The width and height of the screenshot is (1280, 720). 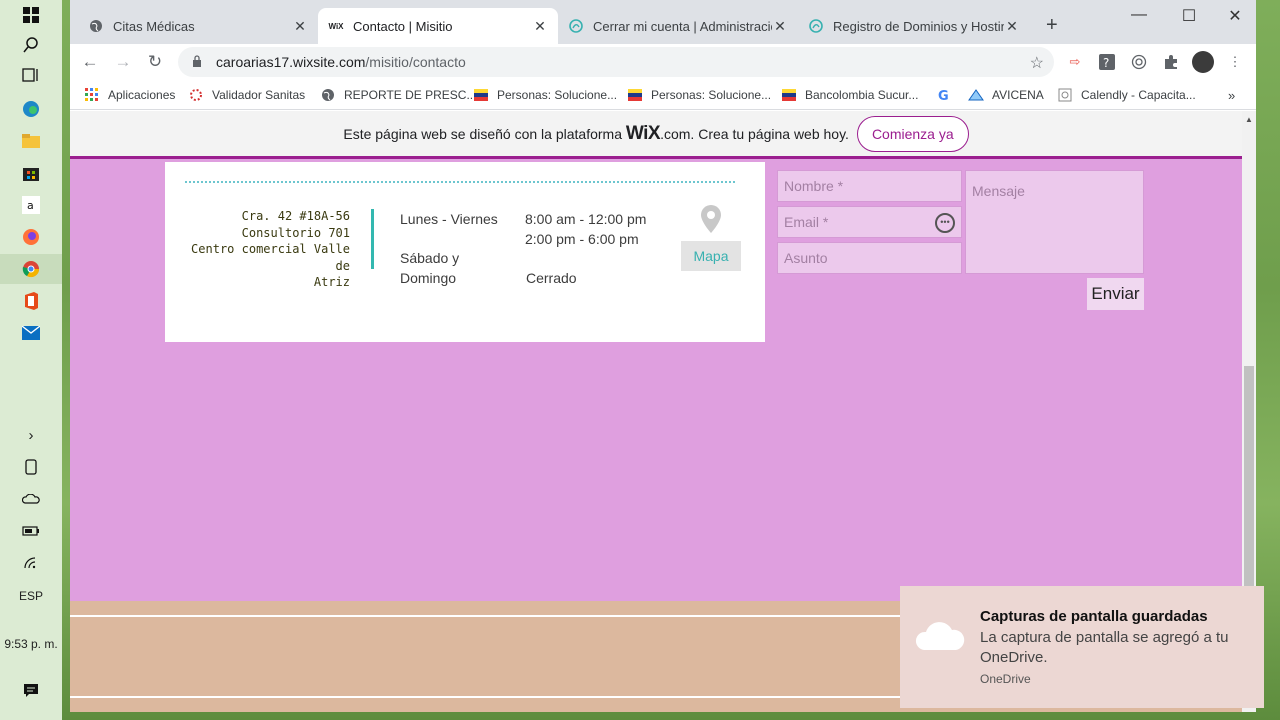 What do you see at coordinates (1235, 16) in the screenshot?
I see `close-window-button: ✕` at bounding box center [1235, 16].